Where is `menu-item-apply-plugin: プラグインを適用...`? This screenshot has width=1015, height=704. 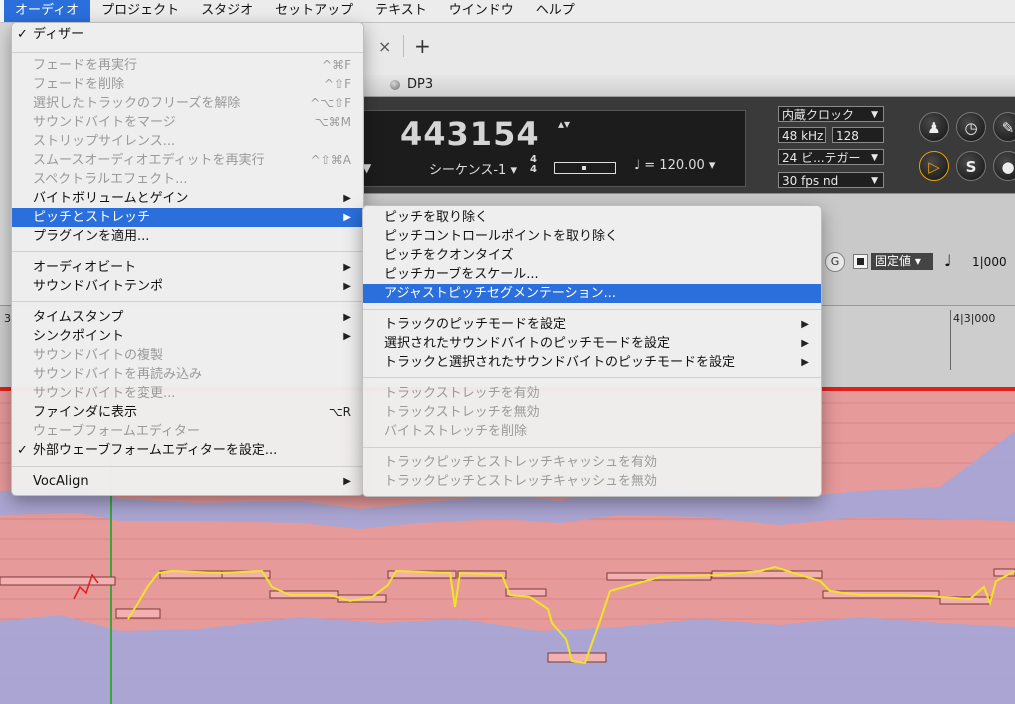
menu-item-apply-plugin: プラグインを適用... is located at coordinates (187, 236).